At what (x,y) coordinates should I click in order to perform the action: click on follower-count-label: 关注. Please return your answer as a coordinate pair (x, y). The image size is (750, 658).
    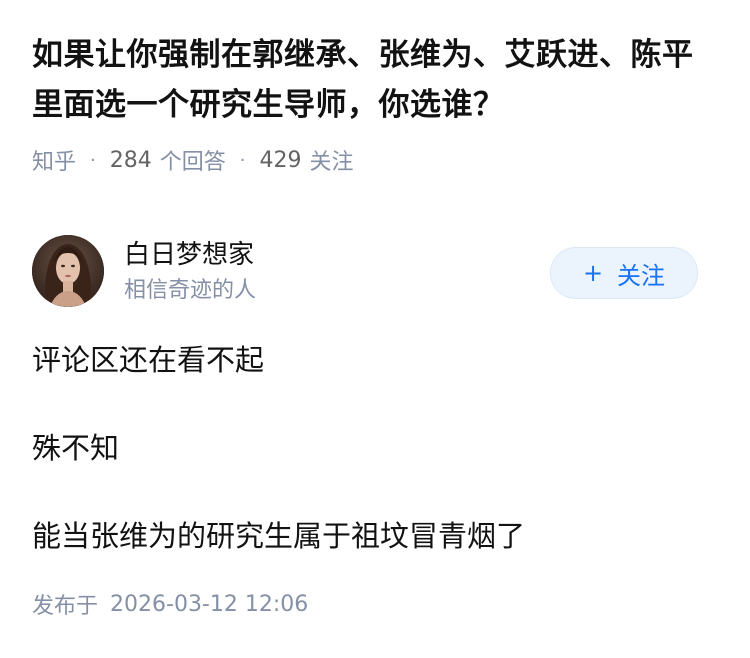
    Looking at the image, I should click on (331, 162).